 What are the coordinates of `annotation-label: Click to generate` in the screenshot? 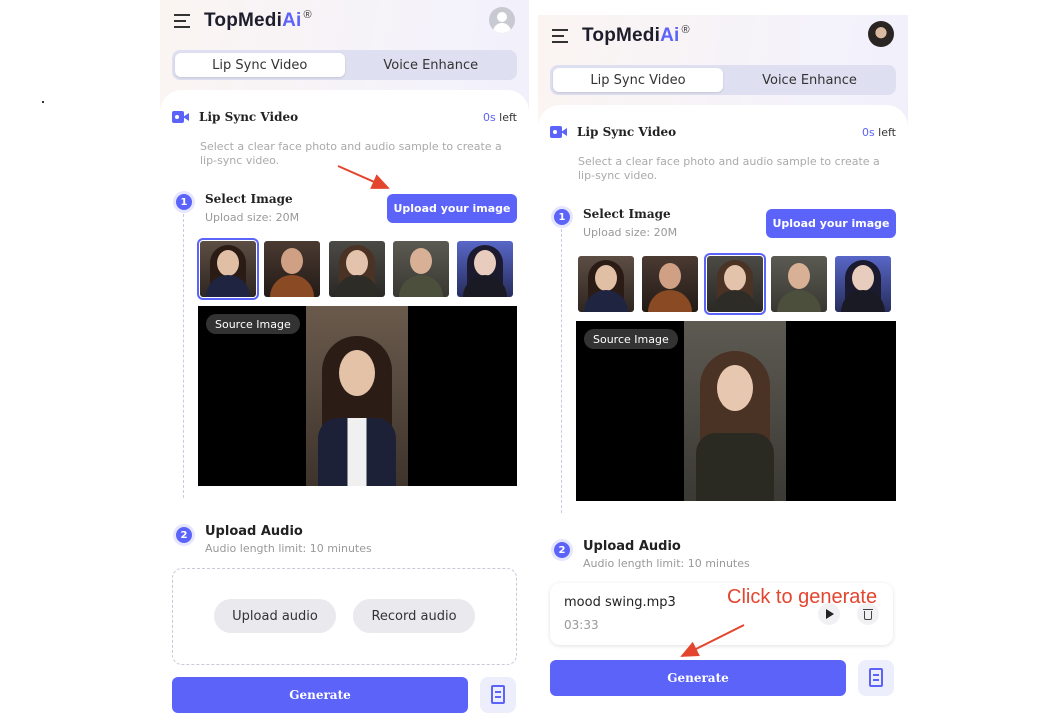 It's located at (802, 597).